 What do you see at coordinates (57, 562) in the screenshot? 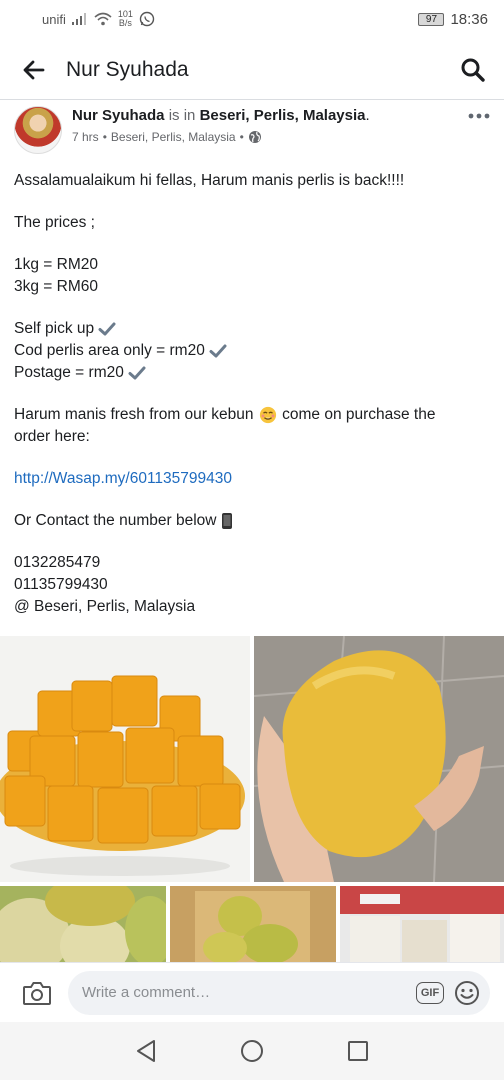
I see `phone-number: 0132285479` at bounding box center [57, 562].